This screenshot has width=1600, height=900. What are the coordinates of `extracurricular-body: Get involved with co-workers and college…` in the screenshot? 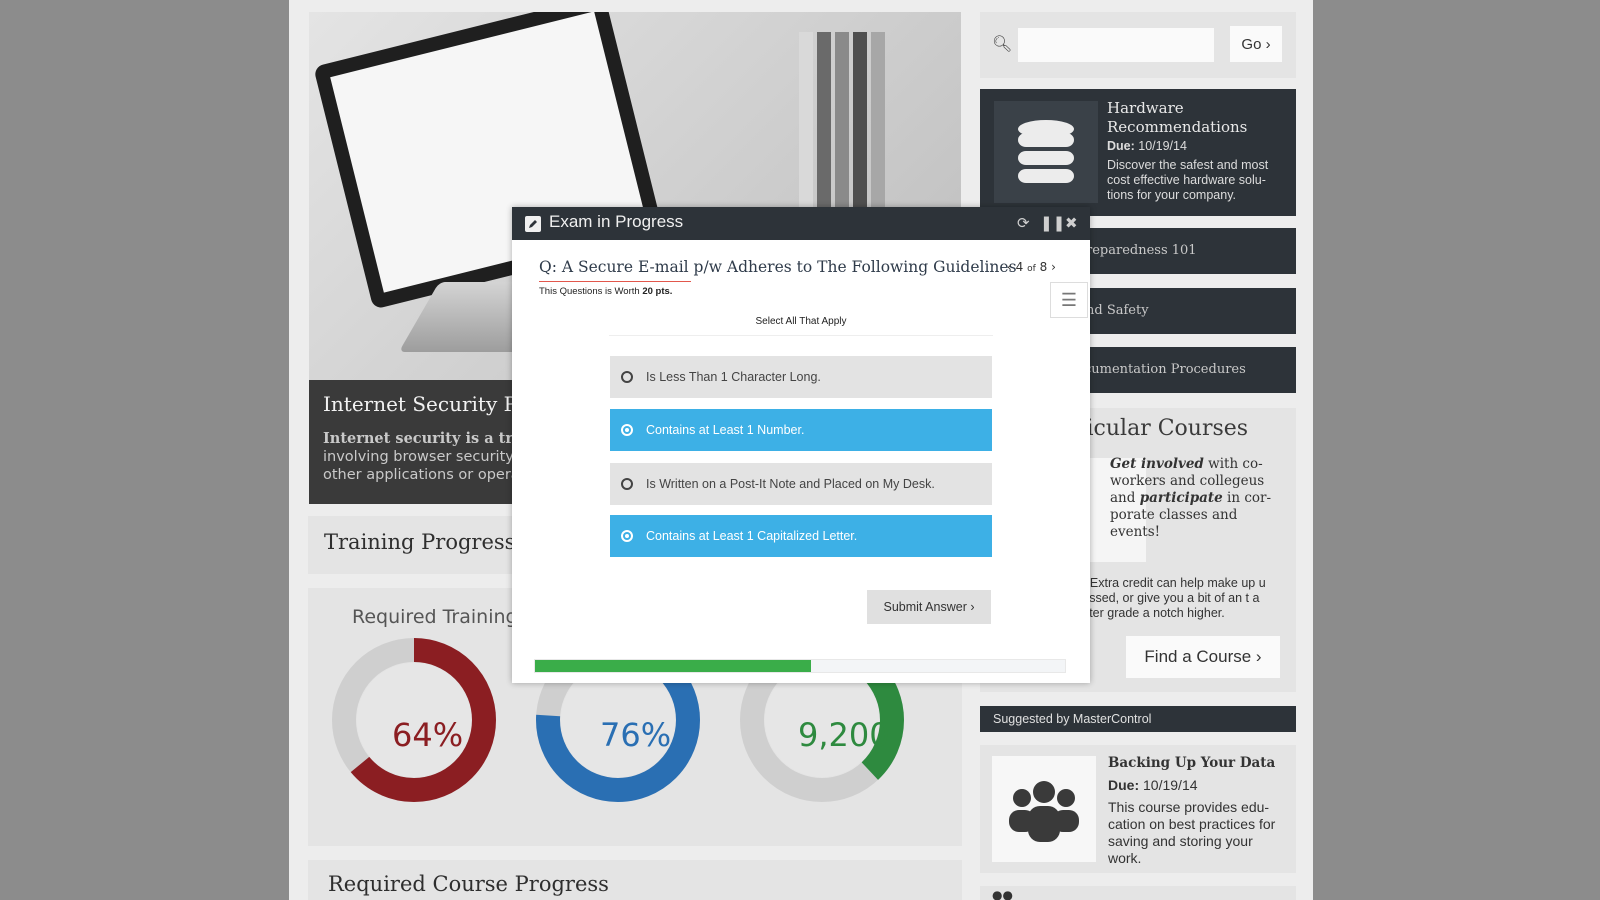 It's located at (1196, 498).